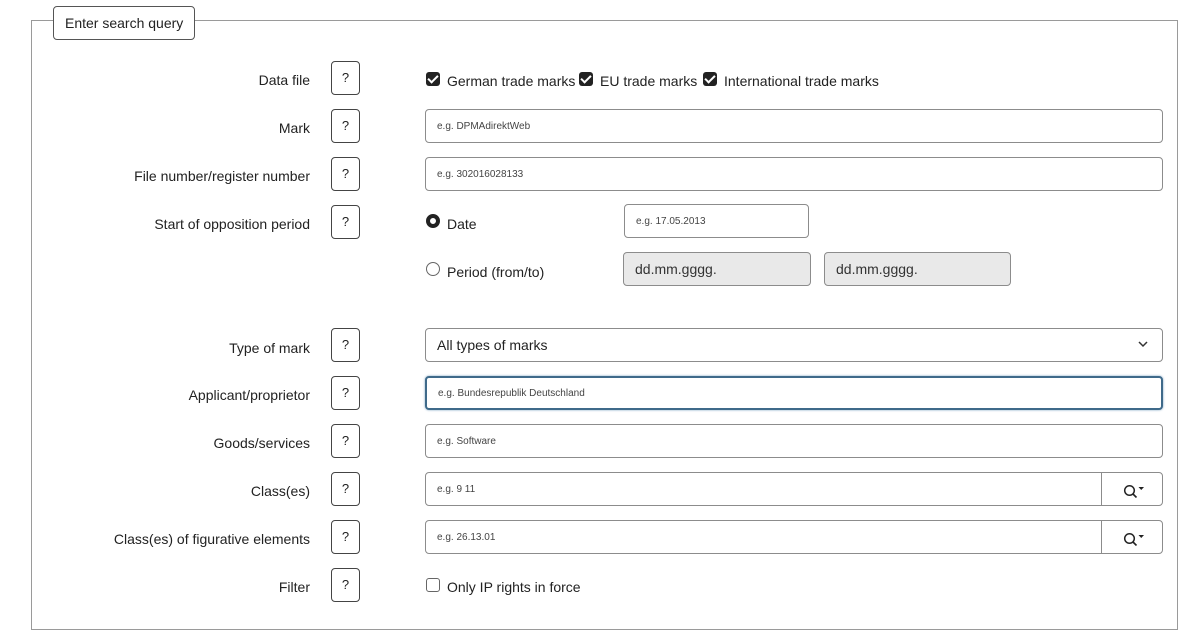 This screenshot has height=644, width=1200. Describe the element at coordinates (433, 79) in the screenshot. I see `checkbox-german-trade-marks` at that location.